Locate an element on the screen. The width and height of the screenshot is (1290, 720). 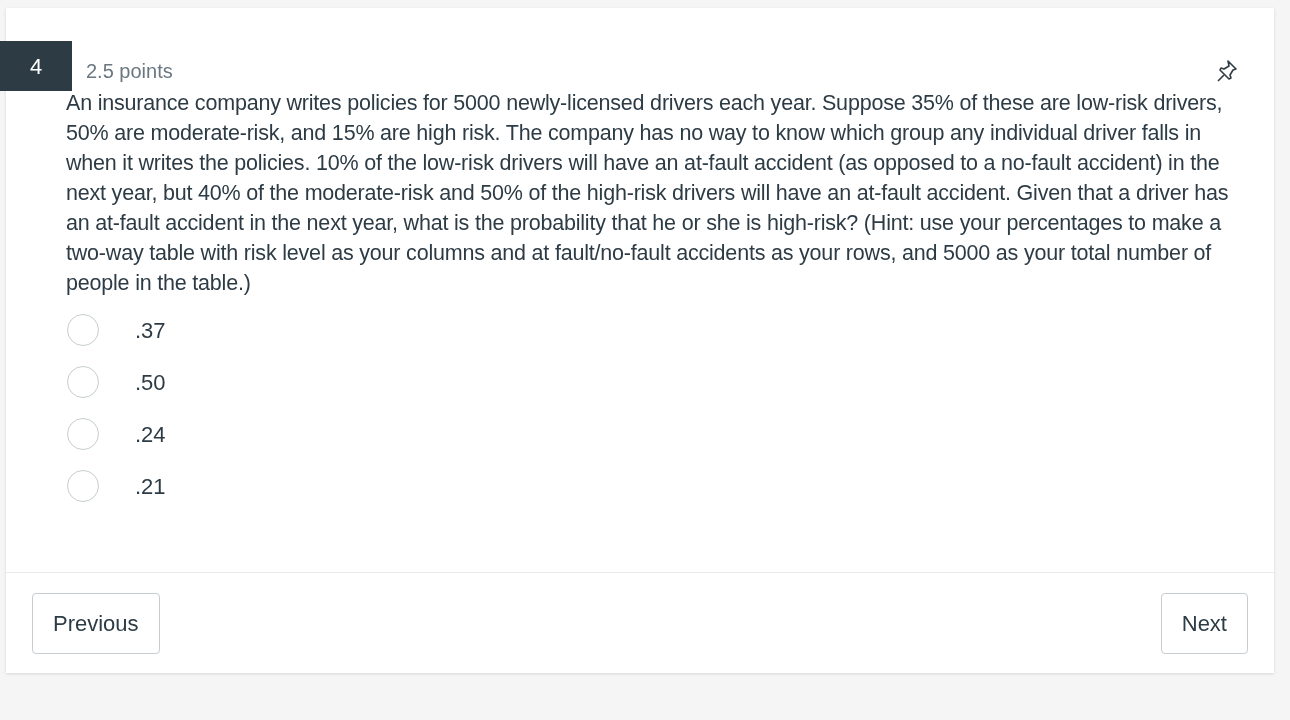
answer-label: .37 is located at coordinates (150, 330).